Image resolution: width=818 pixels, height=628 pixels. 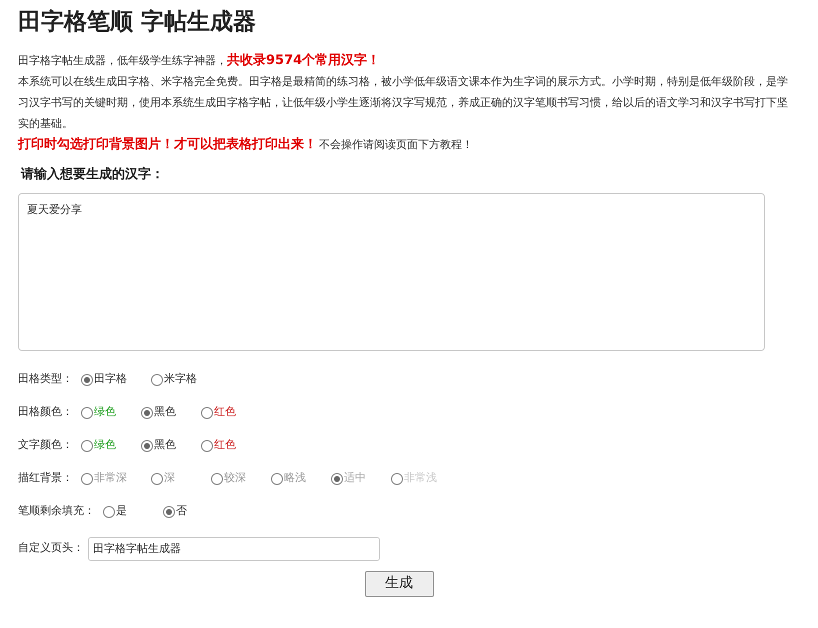 What do you see at coordinates (45, 379) in the screenshot?
I see `option-label: 田格类型：` at bounding box center [45, 379].